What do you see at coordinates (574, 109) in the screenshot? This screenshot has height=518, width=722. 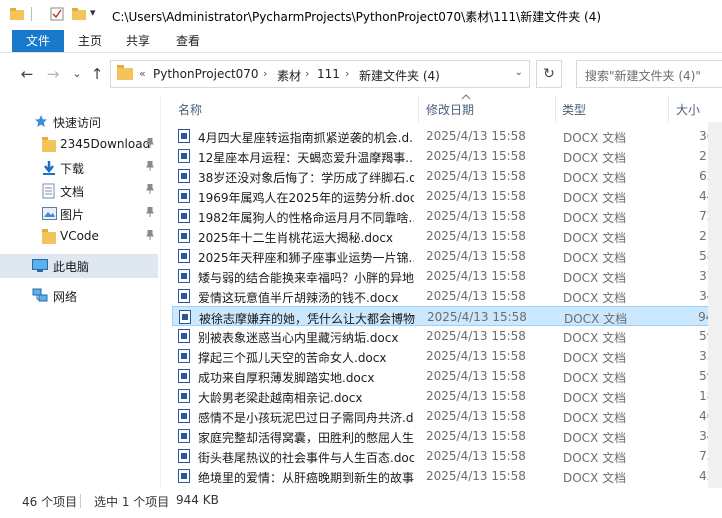 I see `column-header-type: 类型` at bounding box center [574, 109].